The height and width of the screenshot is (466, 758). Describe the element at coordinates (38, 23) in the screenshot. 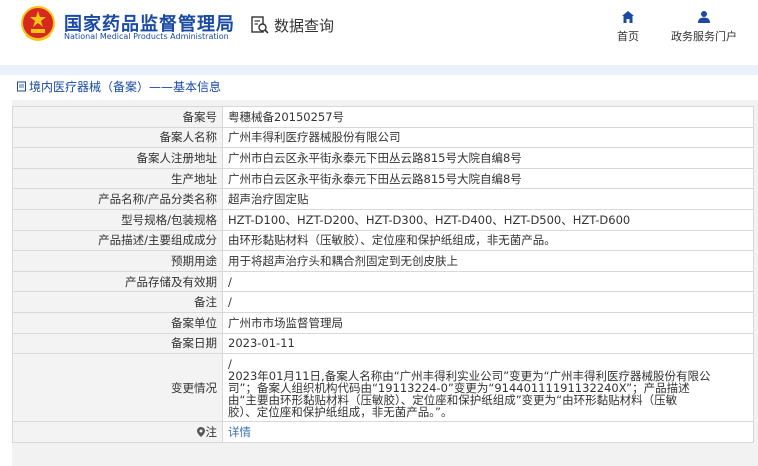

I see `national-emblem-icon` at that location.